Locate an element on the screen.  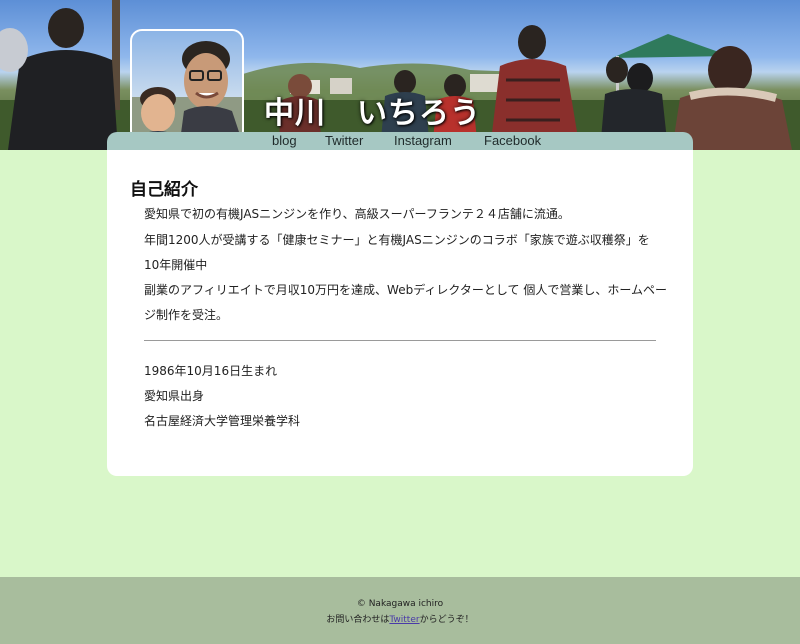
avatar is located at coordinates (187, 86).